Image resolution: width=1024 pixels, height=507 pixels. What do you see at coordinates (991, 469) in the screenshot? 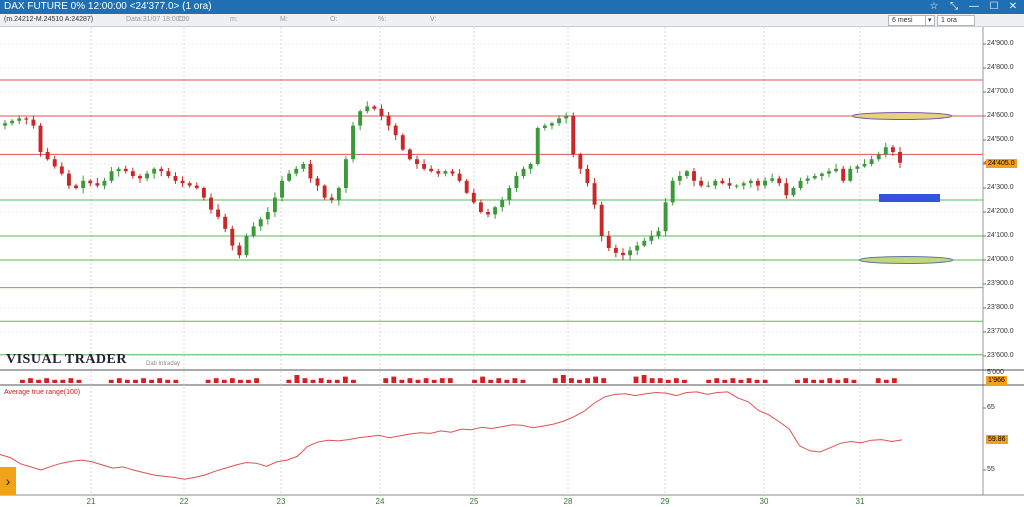
I see `atr-axis-label-55: 55` at bounding box center [991, 469].